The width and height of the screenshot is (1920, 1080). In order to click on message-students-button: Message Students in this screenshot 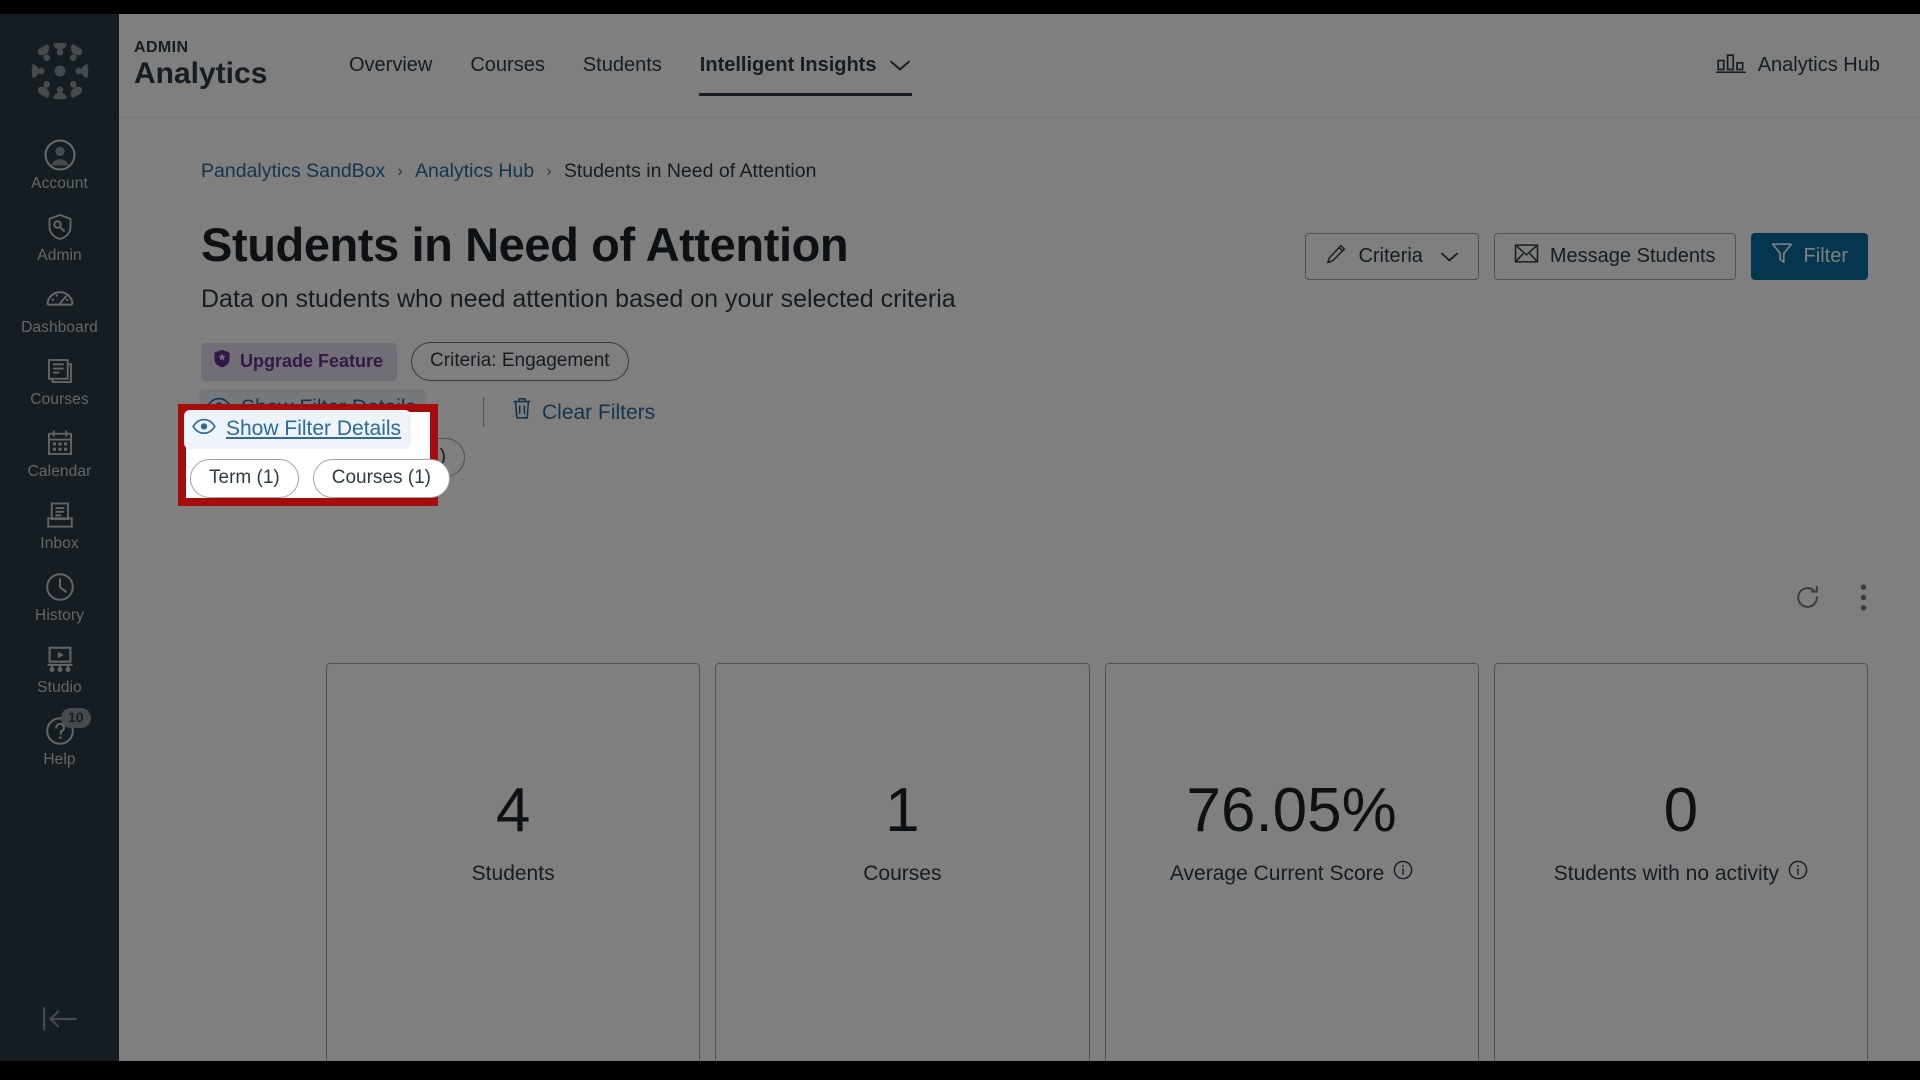, I will do `click(1614, 256)`.